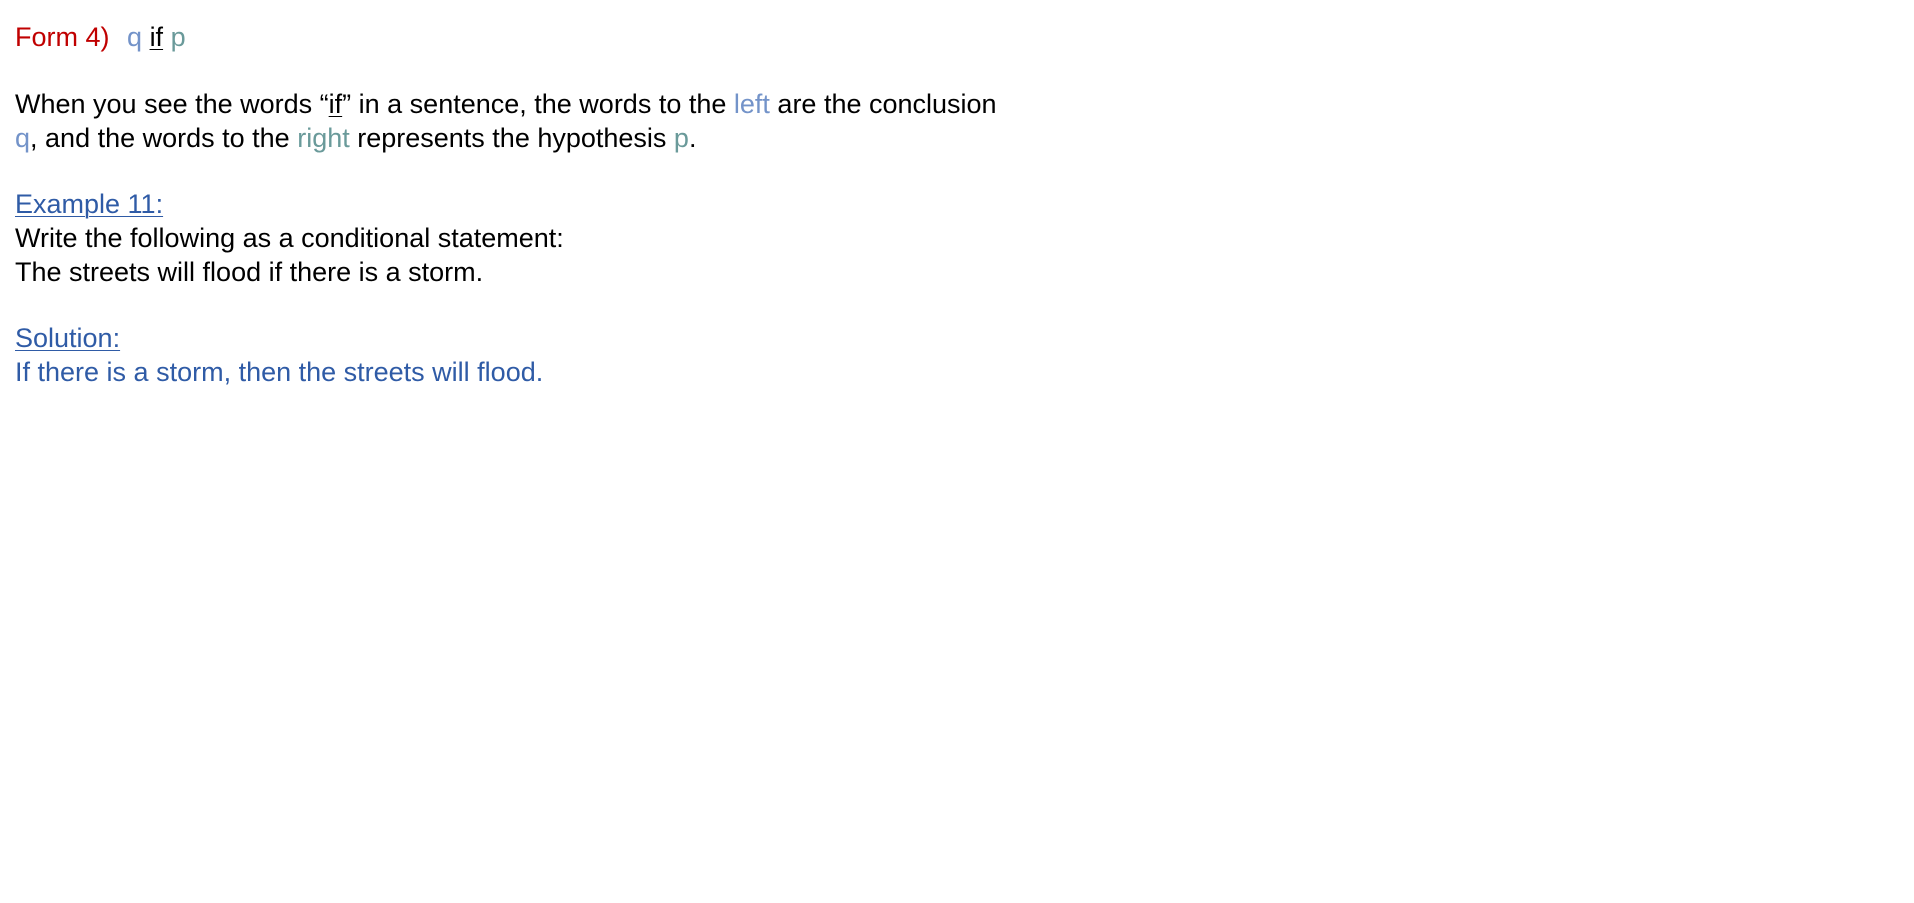  I want to click on form-heading: Form 4) q if p, so click(100, 37).